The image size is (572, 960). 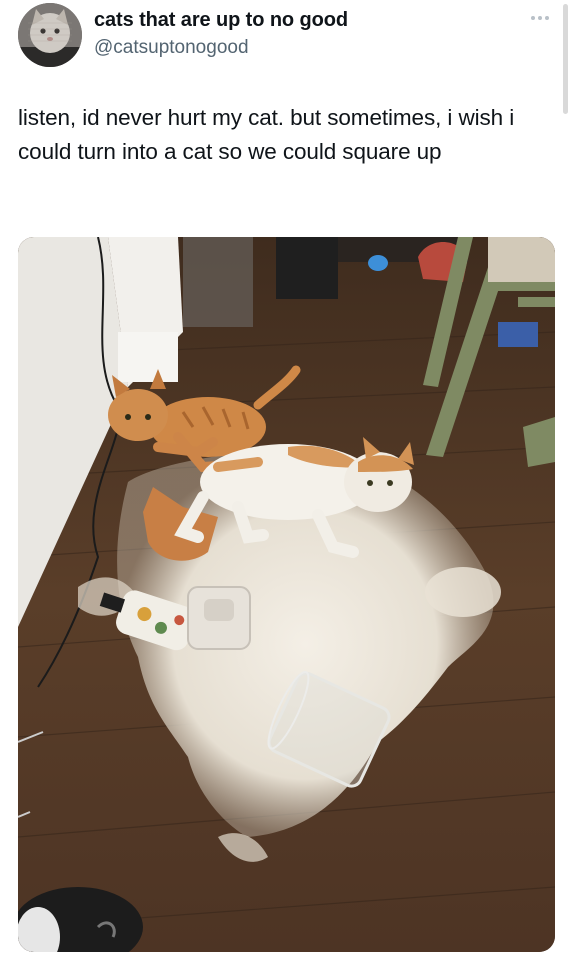 I want to click on more-horizontal-icon, so click(x=540, y=18).